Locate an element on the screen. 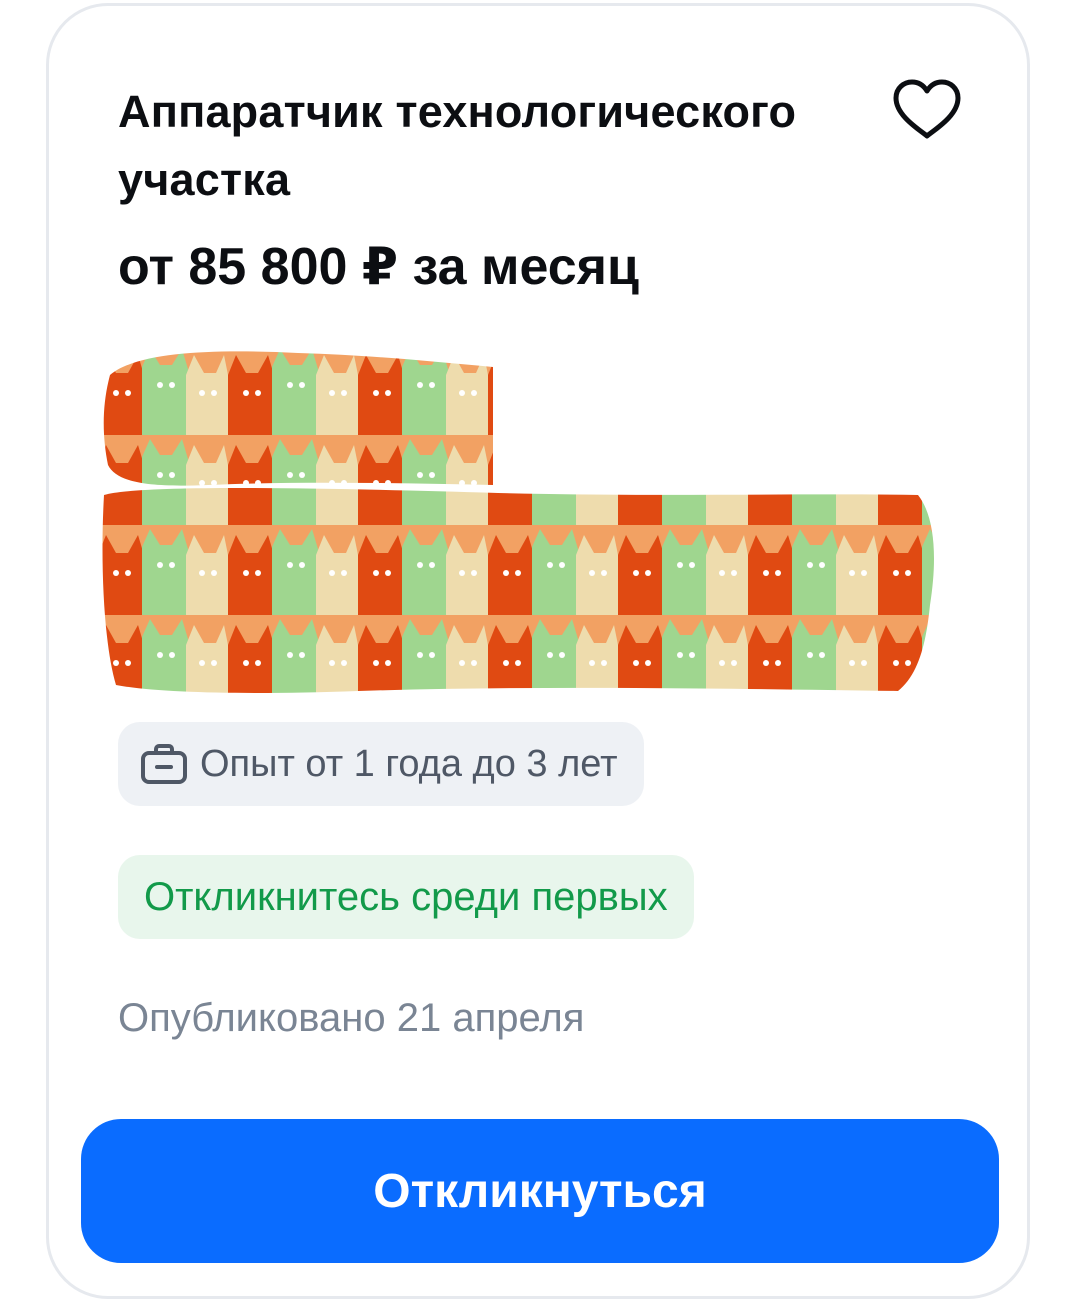  vacancy-title: Аппаратчик технологического участка is located at coordinates (468, 146).